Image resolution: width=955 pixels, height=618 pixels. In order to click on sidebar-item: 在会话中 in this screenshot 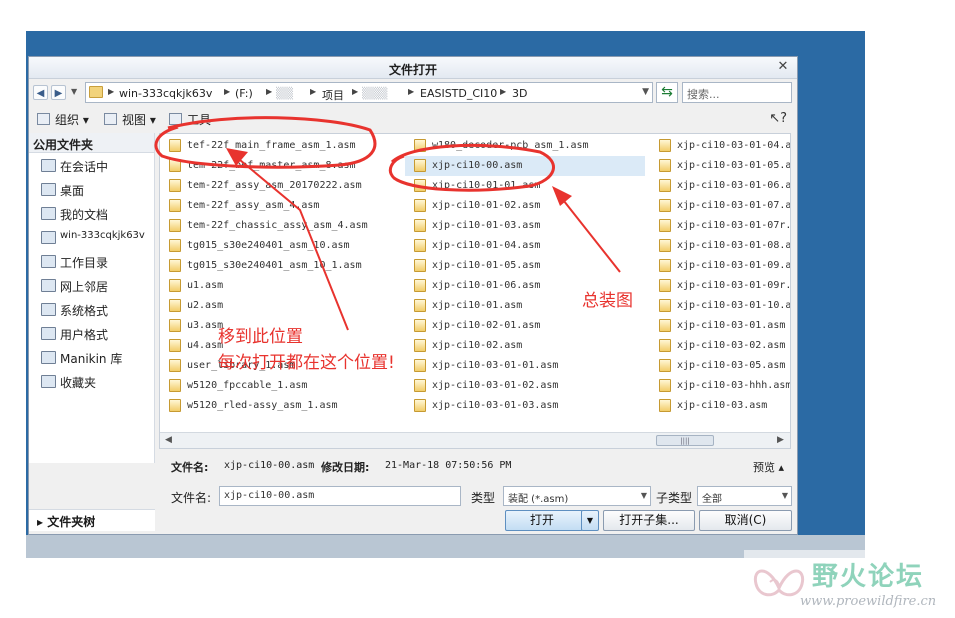, I will do `click(91, 165)`.